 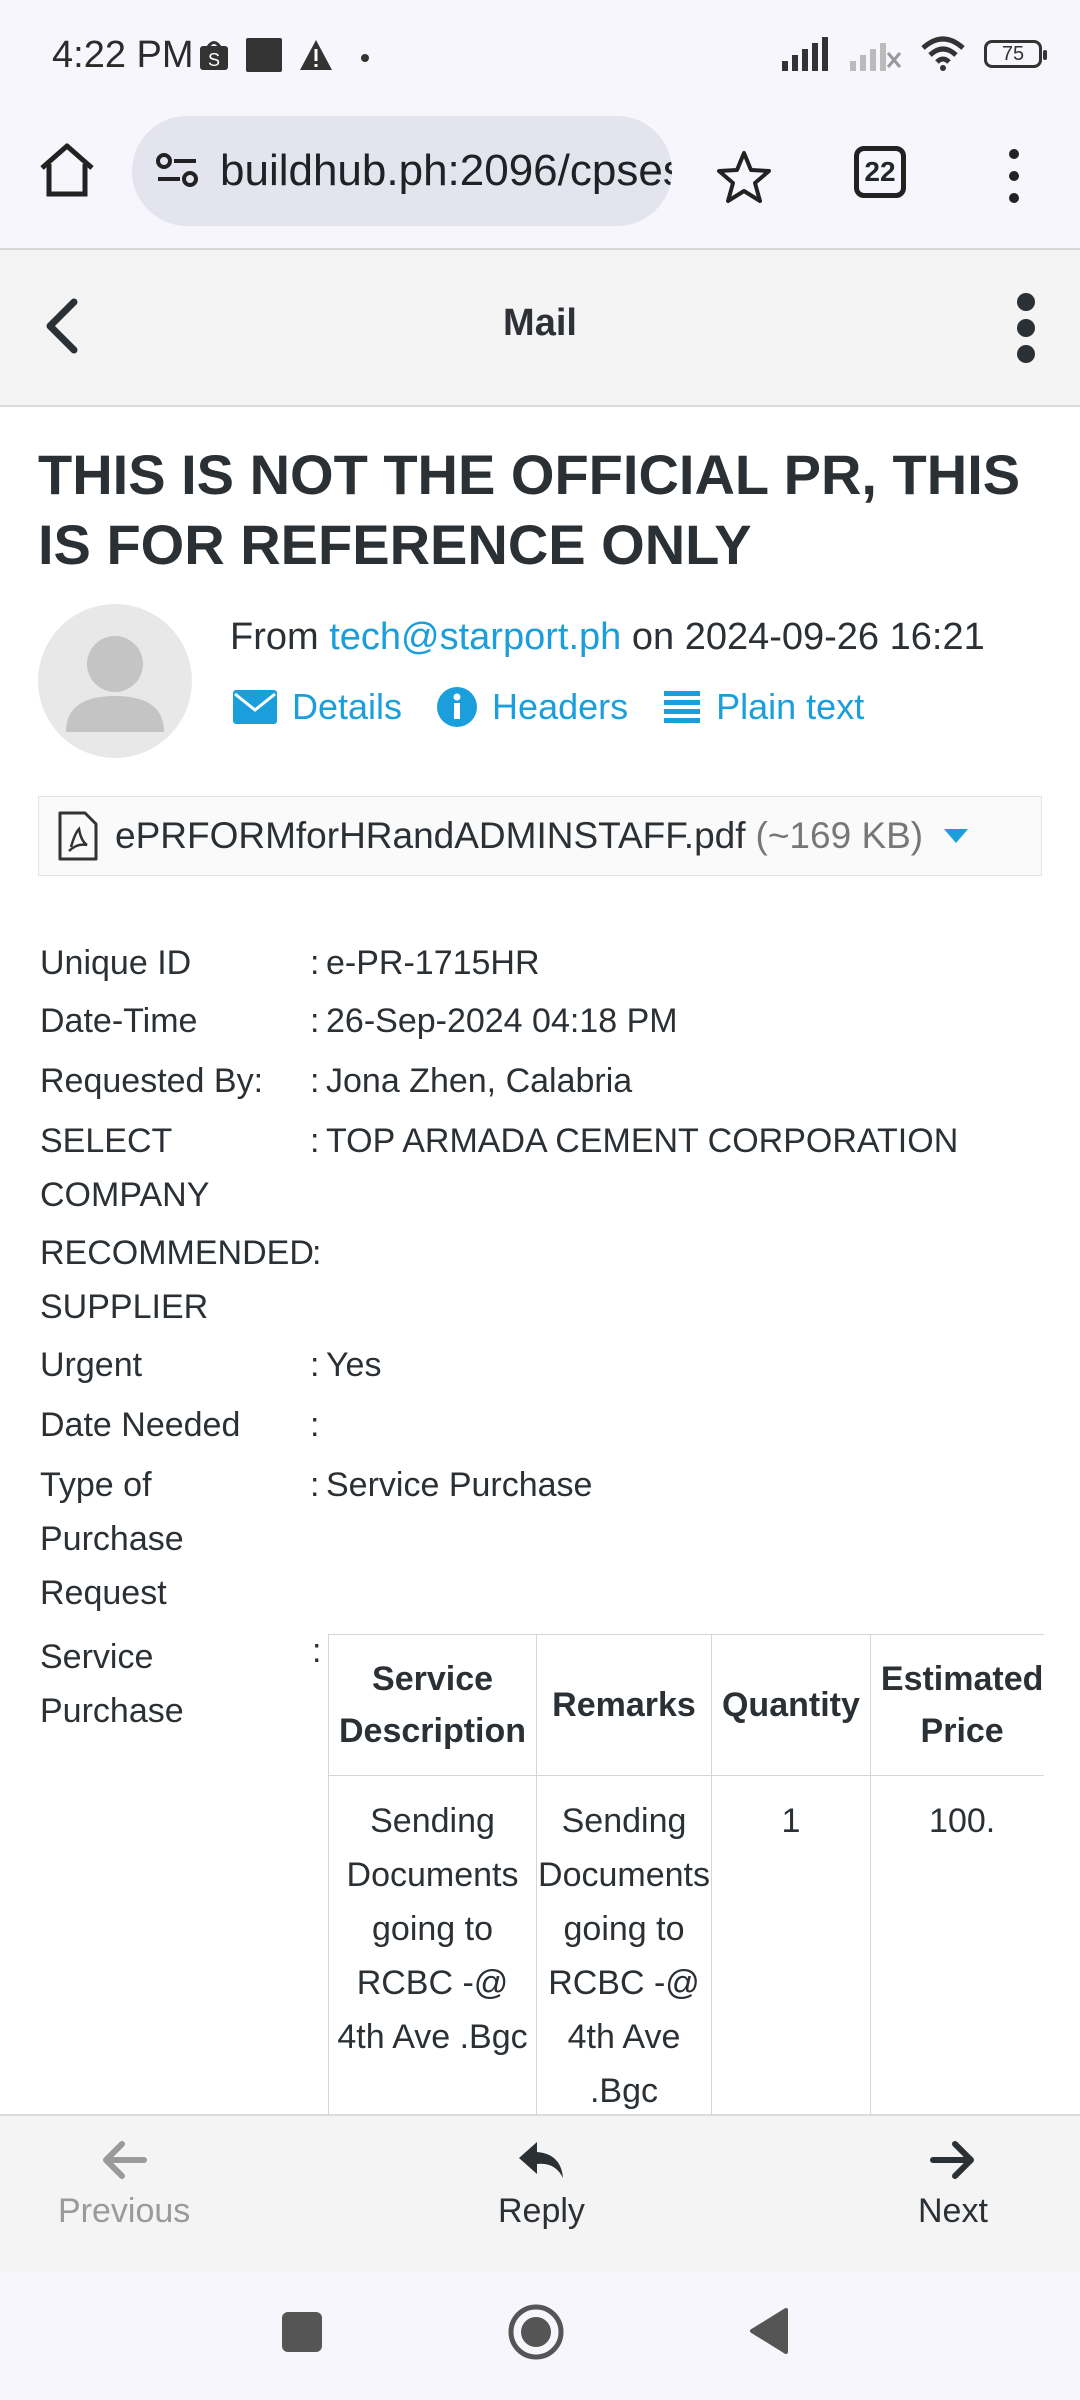 I want to click on status-time: 4:22 PM, so click(x=123, y=55).